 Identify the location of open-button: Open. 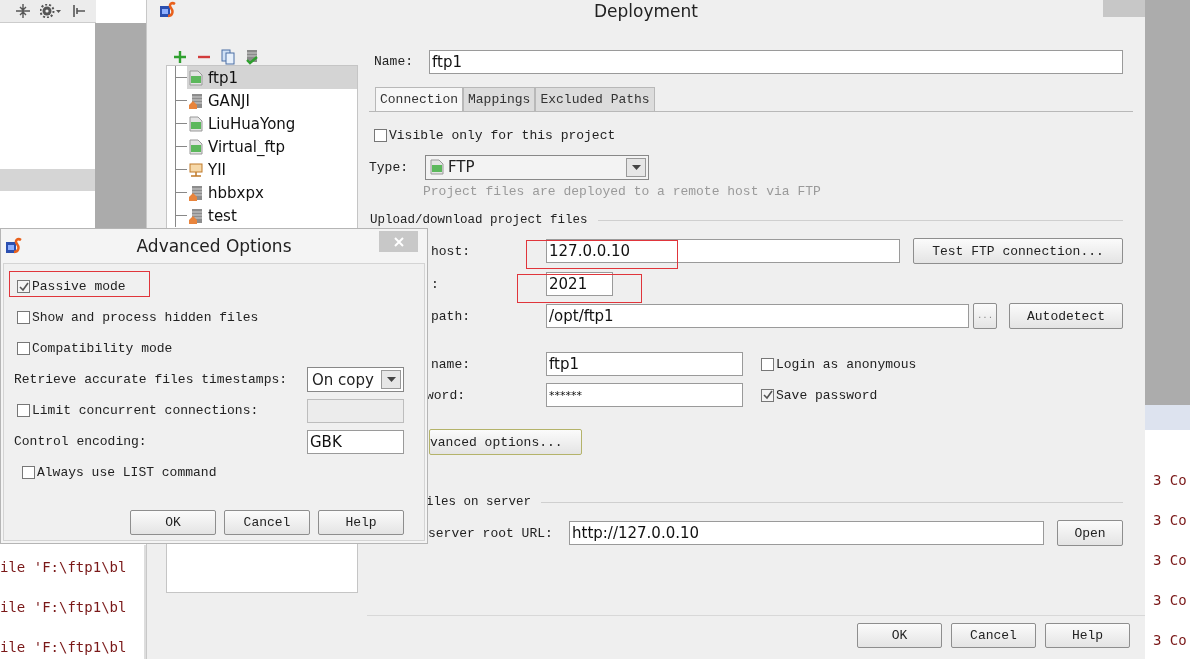
(1090, 533).